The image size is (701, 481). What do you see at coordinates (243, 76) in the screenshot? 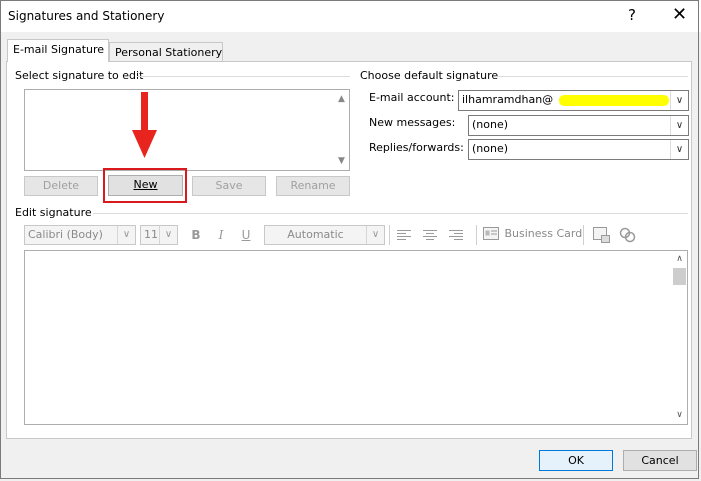
I see `select-signature-divider` at bounding box center [243, 76].